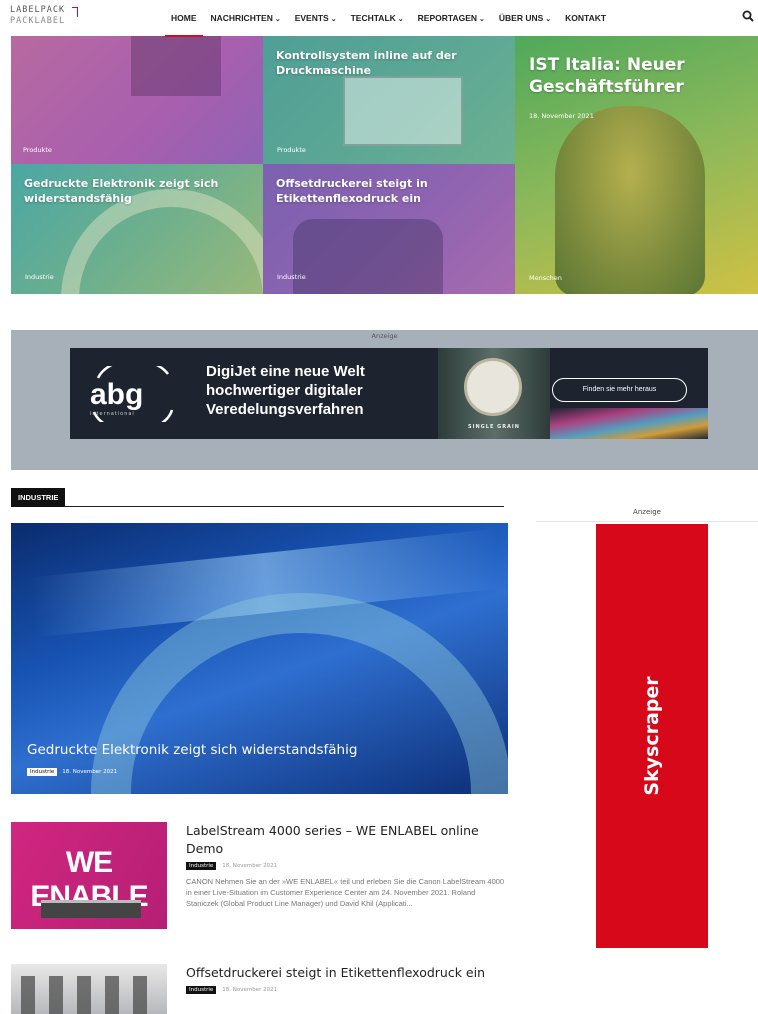 The image size is (758, 1014). I want to click on site-logo: LABELPACK PACKLABEL, so click(44, 16).